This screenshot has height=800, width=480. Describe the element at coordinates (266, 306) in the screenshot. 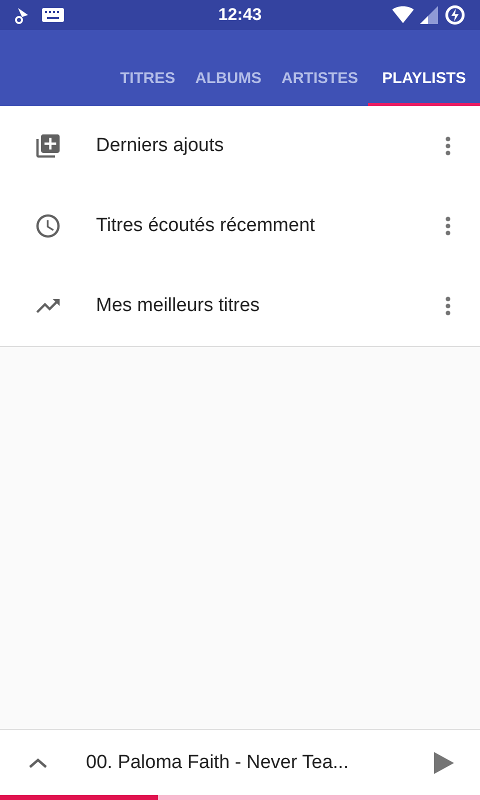

I see `playlist-title: Mes meilleurs titres` at that location.